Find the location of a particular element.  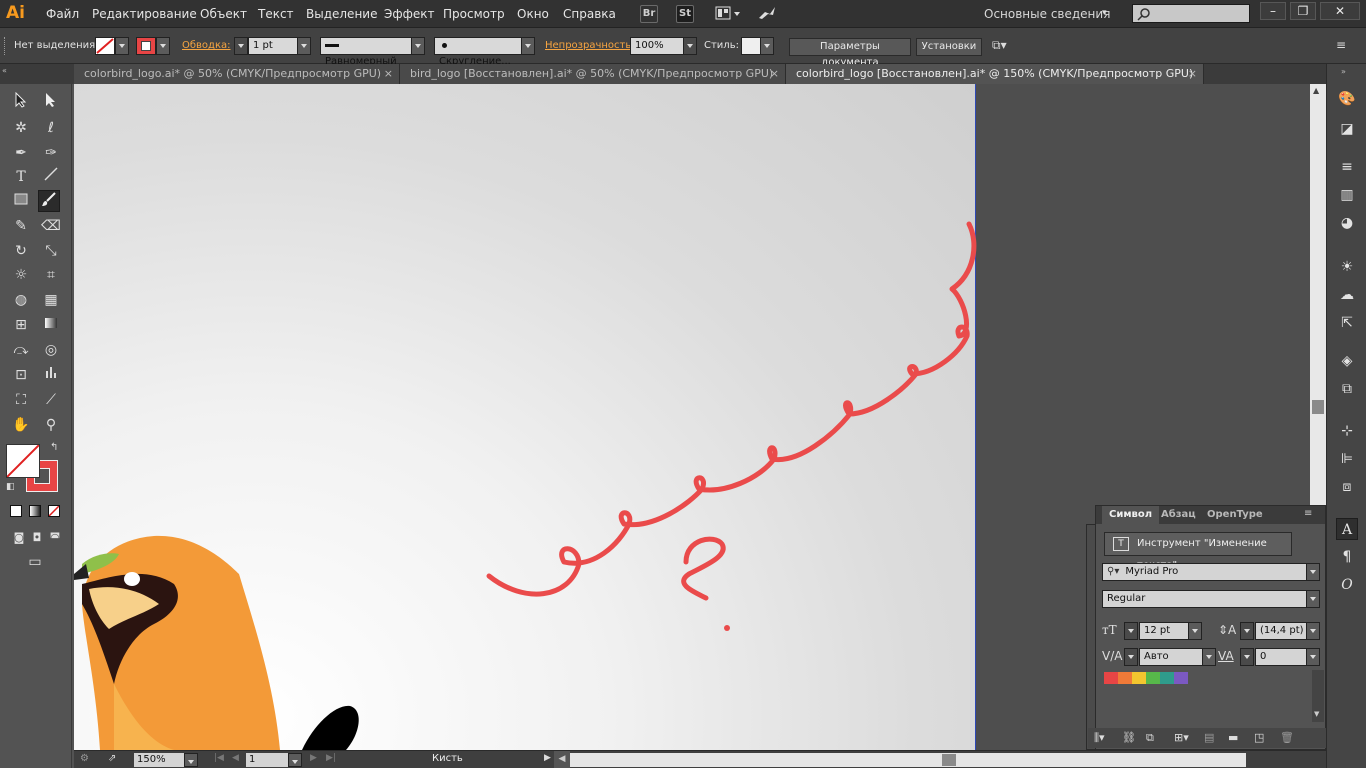

preferences-button: Установки is located at coordinates (949, 47).